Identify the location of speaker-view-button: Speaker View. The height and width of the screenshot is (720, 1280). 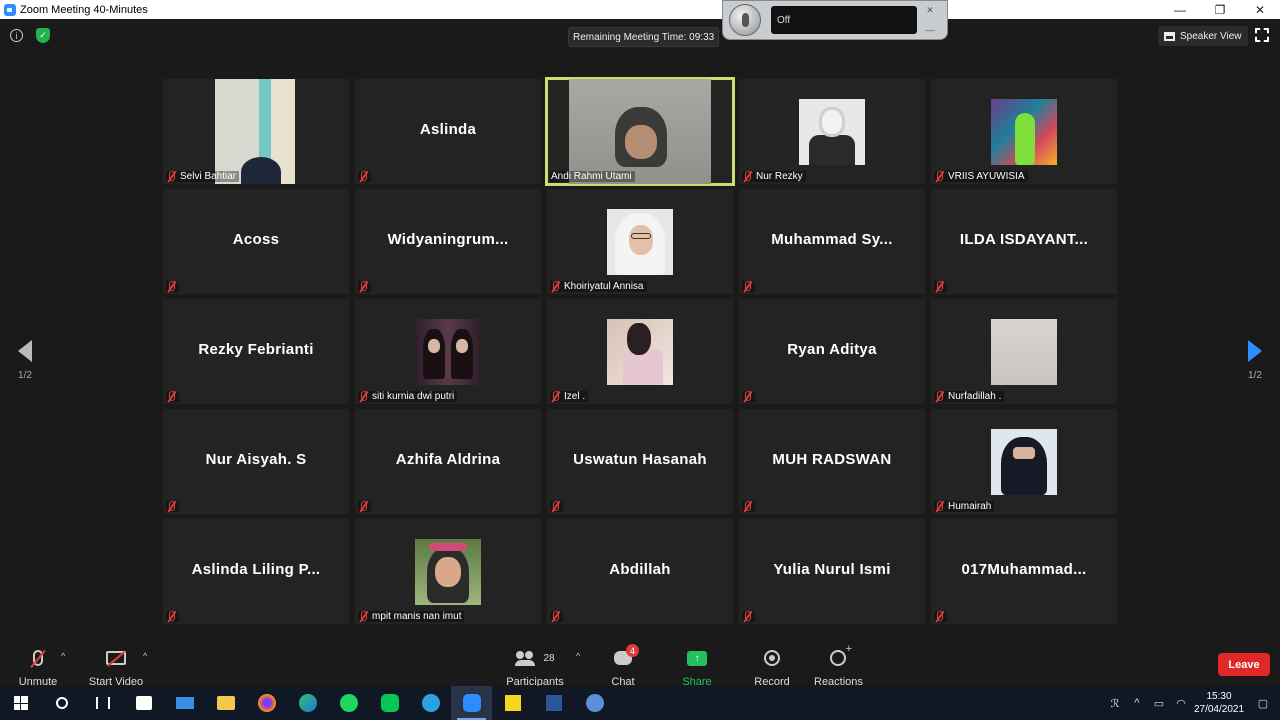
(1203, 36).